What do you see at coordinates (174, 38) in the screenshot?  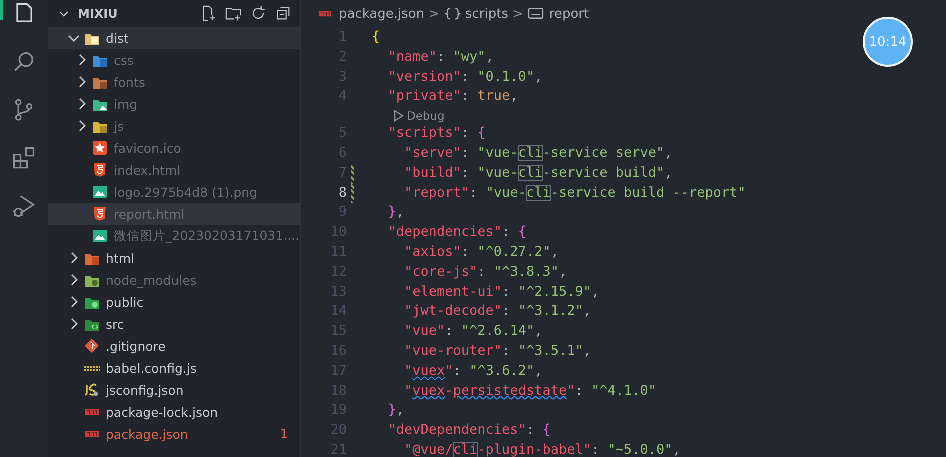 I see `tree-item: dist` at bounding box center [174, 38].